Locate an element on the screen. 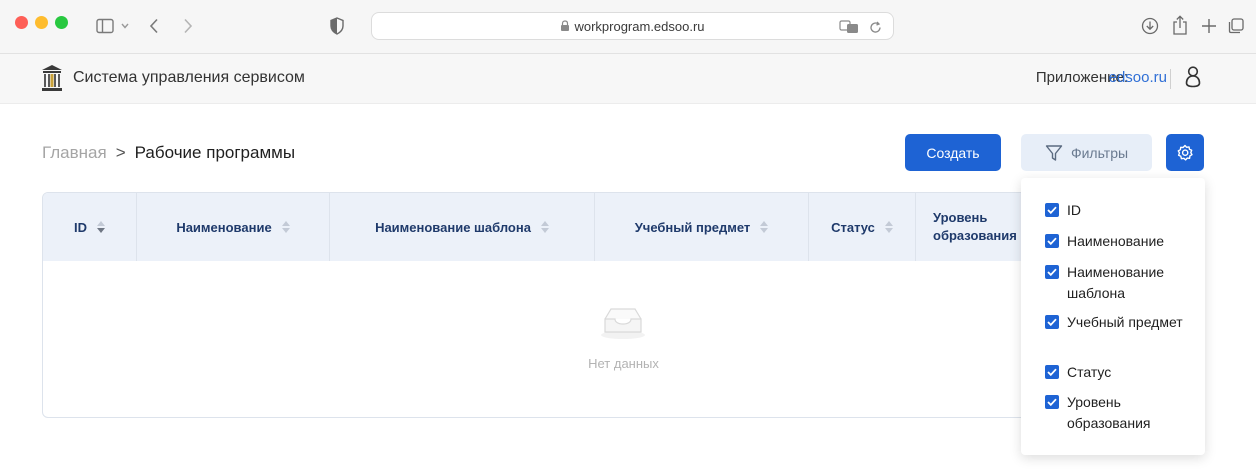 The width and height of the screenshot is (1256, 475). url-label: workprogram.edsoo.ru is located at coordinates (639, 26).